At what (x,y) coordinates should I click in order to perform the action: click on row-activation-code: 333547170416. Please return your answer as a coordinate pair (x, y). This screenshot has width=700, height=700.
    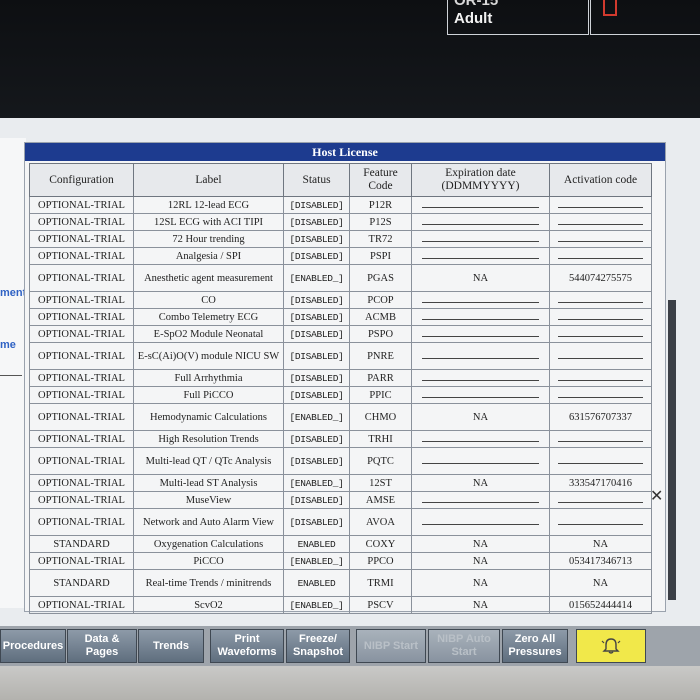
    Looking at the image, I should click on (600, 483).